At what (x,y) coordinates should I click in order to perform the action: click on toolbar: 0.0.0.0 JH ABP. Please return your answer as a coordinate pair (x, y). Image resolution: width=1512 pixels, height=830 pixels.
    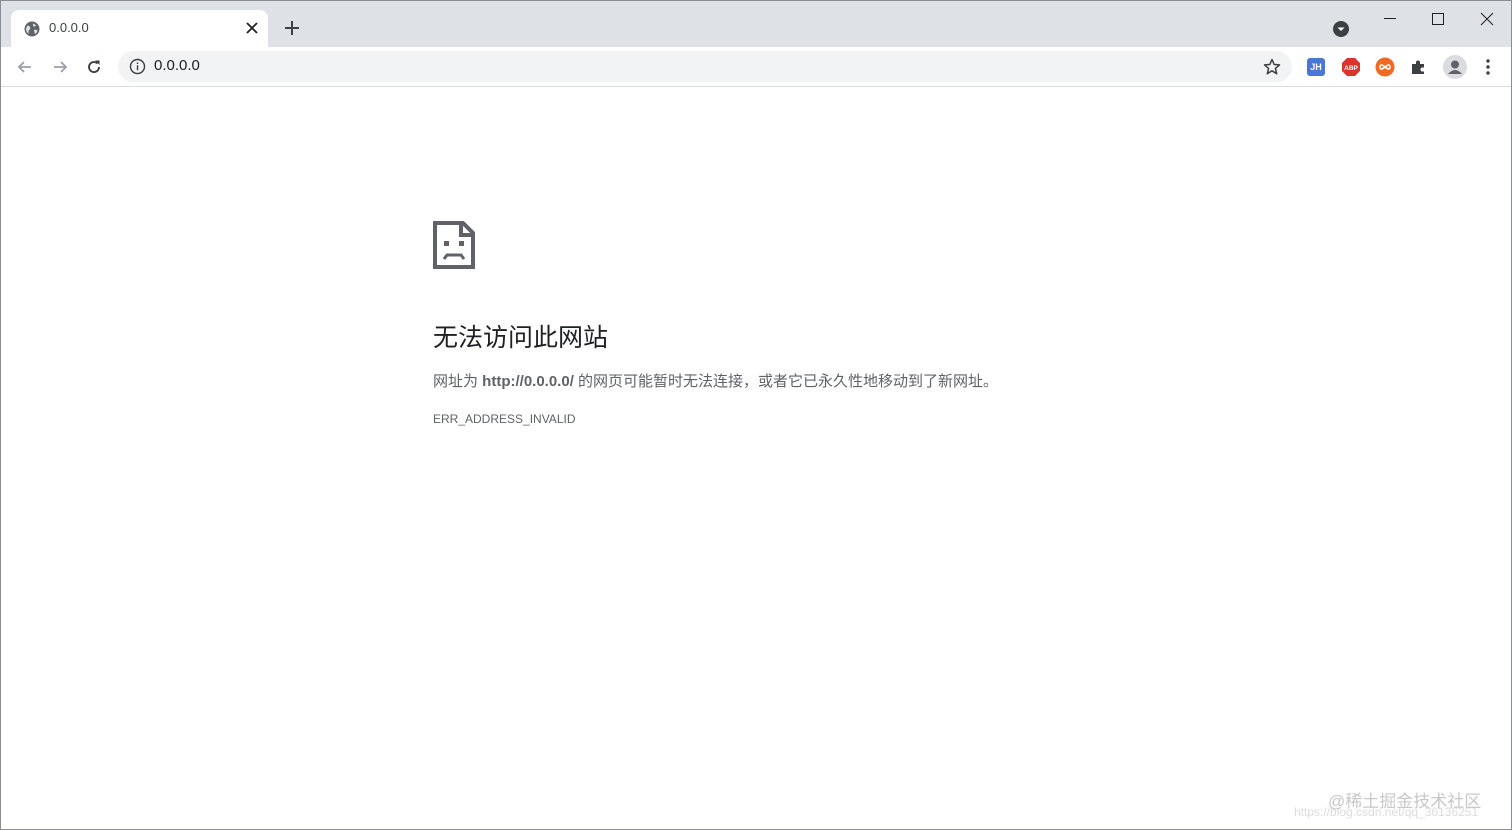
    Looking at the image, I should click on (756, 67).